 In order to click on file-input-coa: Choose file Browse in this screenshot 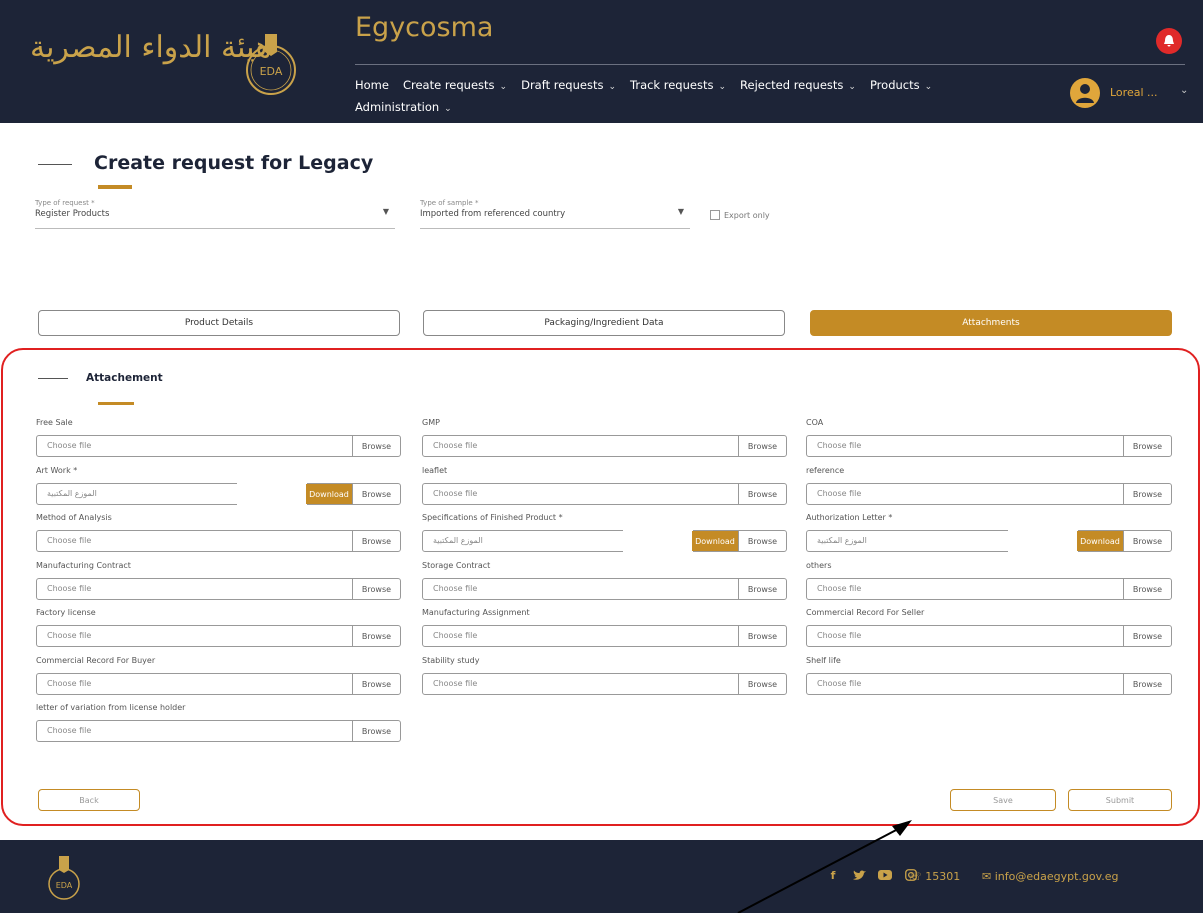, I will do `click(989, 446)`.